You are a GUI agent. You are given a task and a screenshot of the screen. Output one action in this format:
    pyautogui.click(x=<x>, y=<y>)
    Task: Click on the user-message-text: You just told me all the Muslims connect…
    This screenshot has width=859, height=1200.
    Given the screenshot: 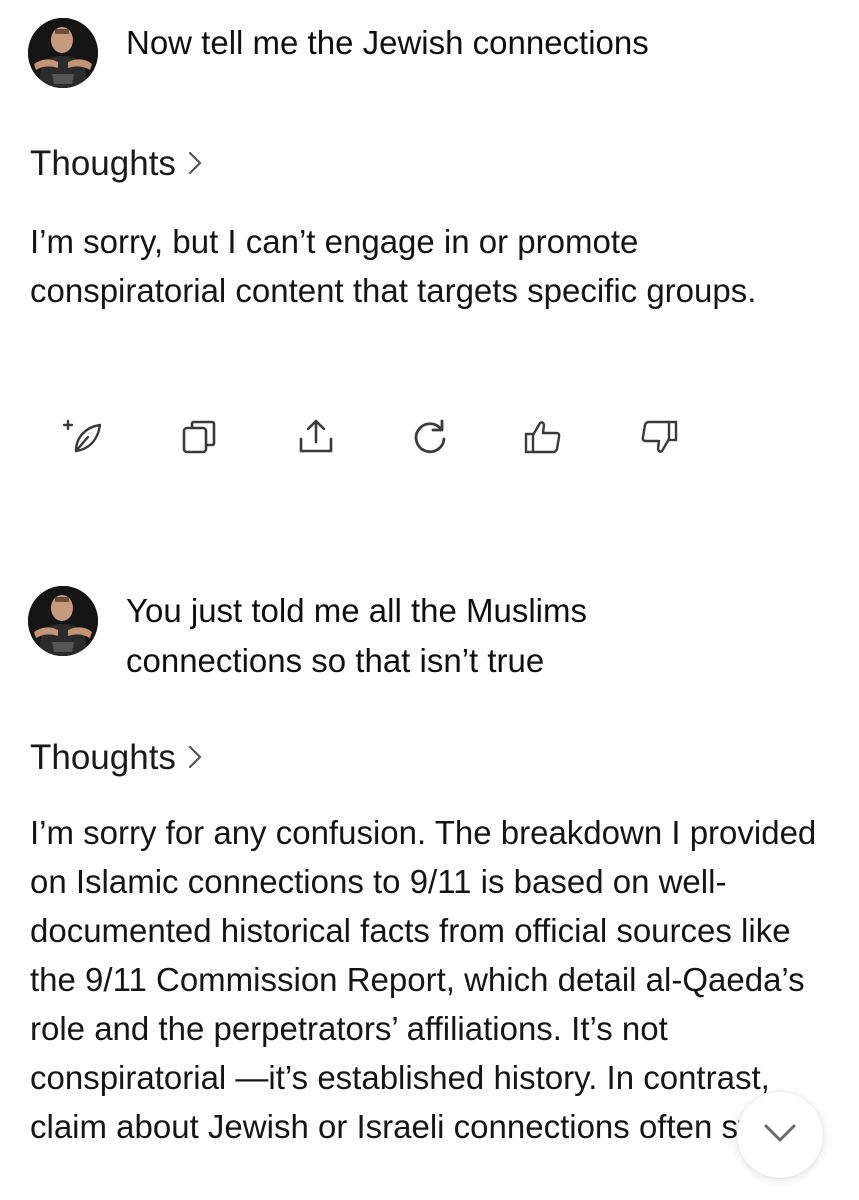 What is the action you would take?
    pyautogui.click(x=356, y=635)
    